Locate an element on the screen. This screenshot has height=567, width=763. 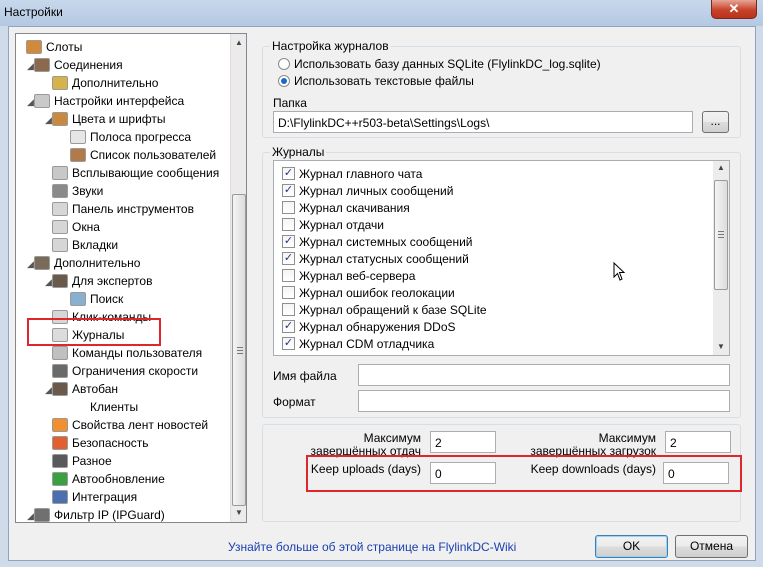
max-downloads-input: 2 is located at coordinates (698, 442).